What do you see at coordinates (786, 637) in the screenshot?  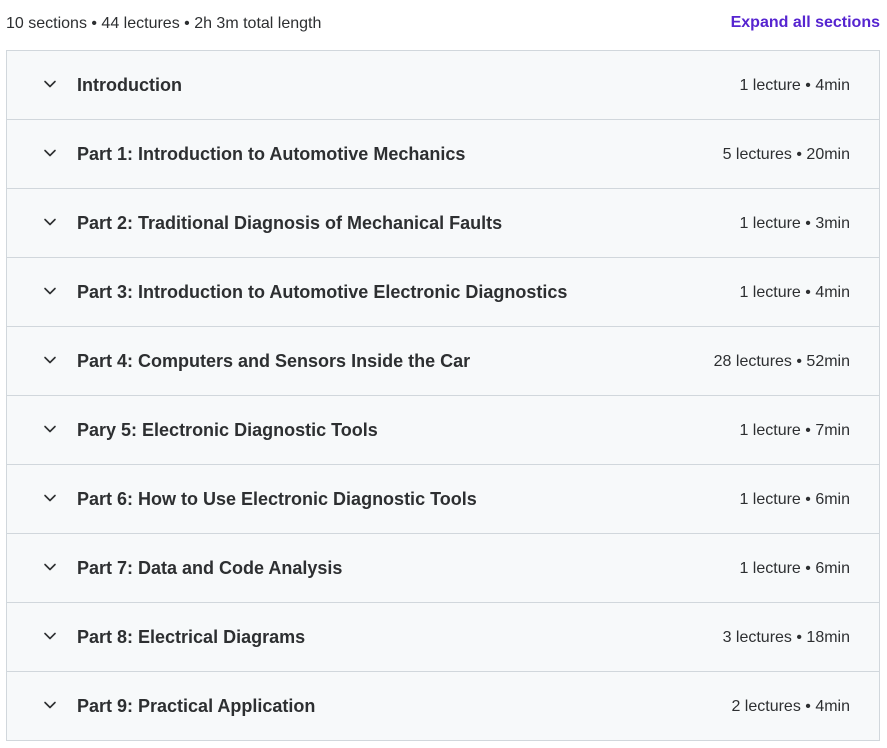 I see `section-lecture-count: 3 lectures • 18min` at bounding box center [786, 637].